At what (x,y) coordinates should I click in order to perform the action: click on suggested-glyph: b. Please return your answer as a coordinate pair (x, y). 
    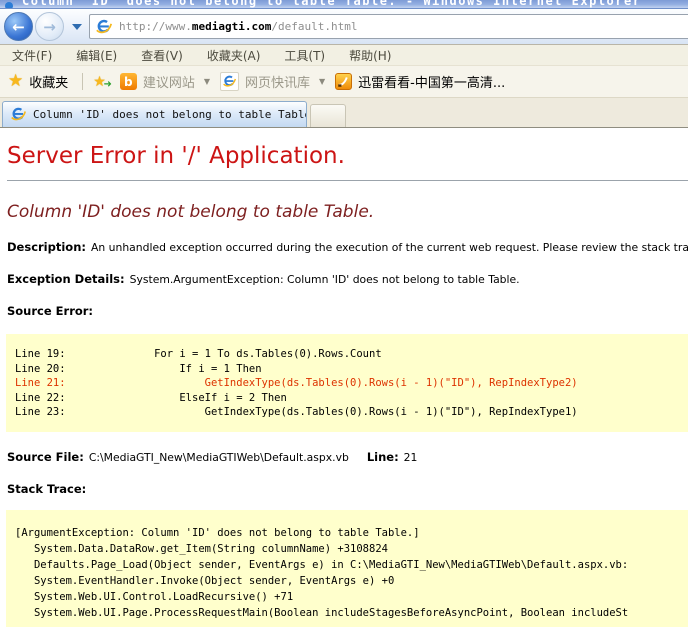
    Looking at the image, I should click on (128, 81).